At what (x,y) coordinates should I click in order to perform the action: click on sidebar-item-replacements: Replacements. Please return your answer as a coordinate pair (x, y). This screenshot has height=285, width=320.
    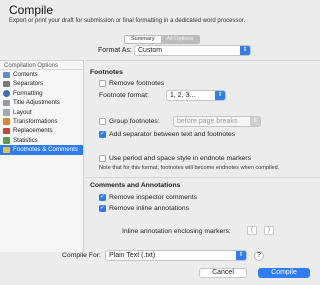
    Looking at the image, I should click on (41, 130).